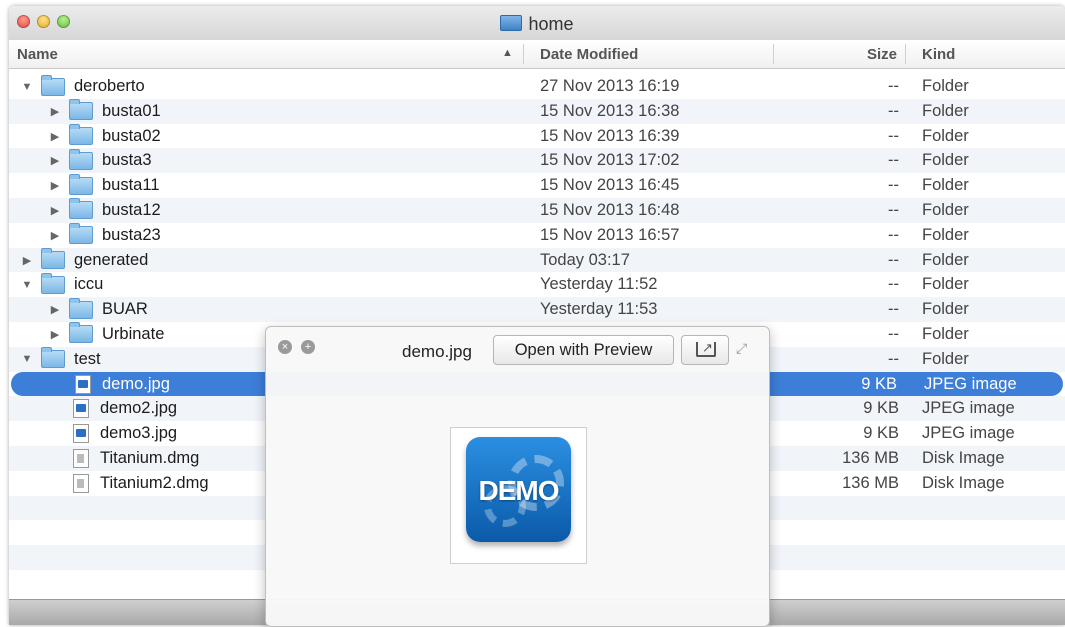 This screenshot has width=1065, height=627. What do you see at coordinates (589, 54) in the screenshot?
I see `column-date-modified: Date Modified` at bounding box center [589, 54].